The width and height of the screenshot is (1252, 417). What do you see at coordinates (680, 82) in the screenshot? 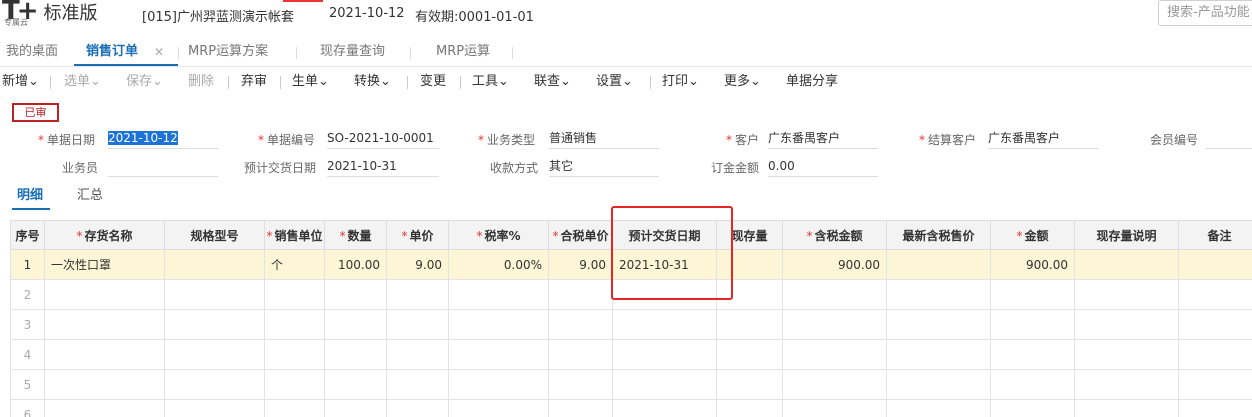
I see `print-button: 打印⌄` at bounding box center [680, 82].